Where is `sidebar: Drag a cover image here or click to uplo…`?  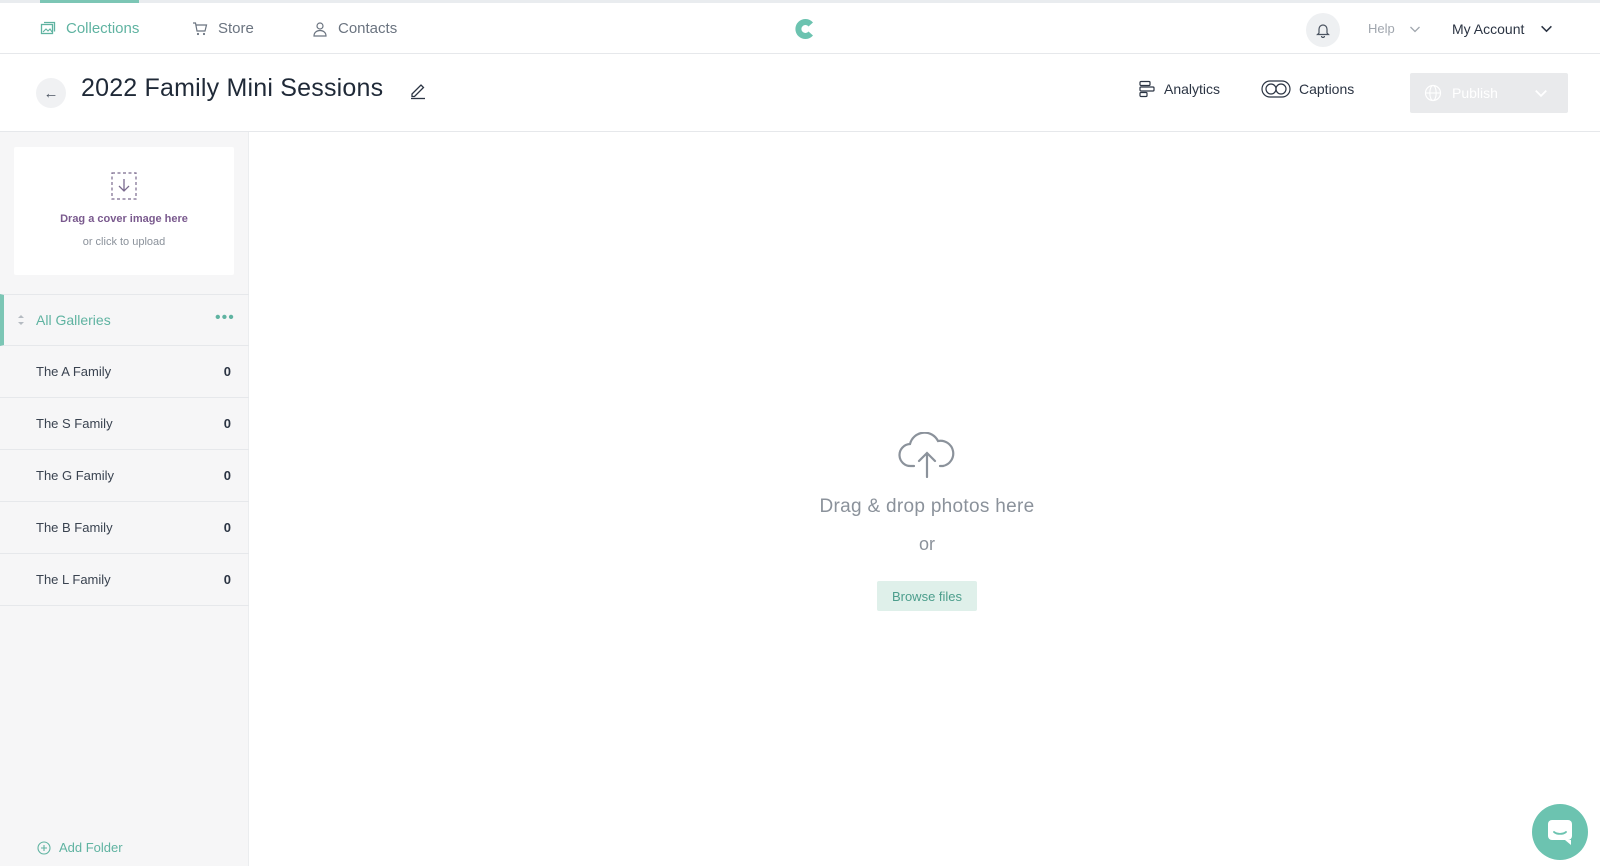
sidebar: Drag a cover image here or click to uplo… is located at coordinates (124, 499).